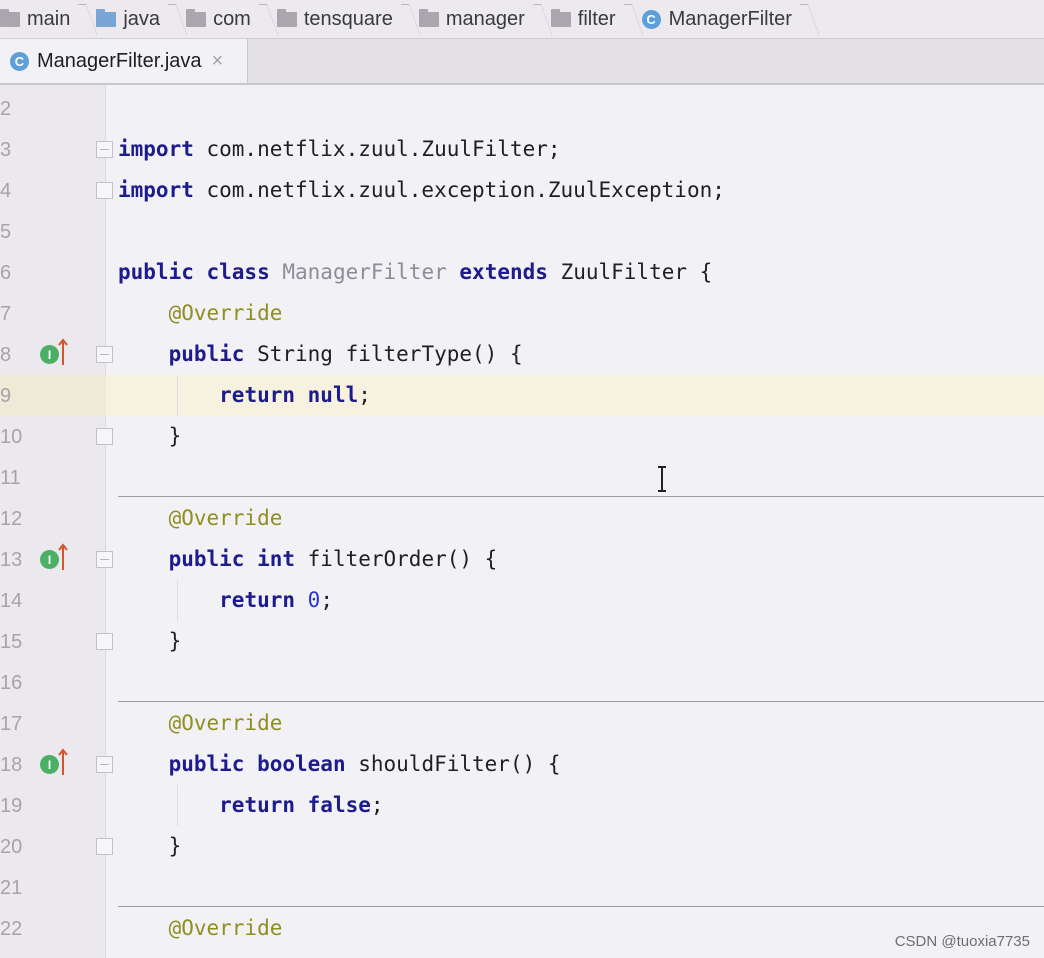 This screenshot has height=958, width=1044. Describe the element at coordinates (651, 19) in the screenshot. I see `class-icon: C` at that location.